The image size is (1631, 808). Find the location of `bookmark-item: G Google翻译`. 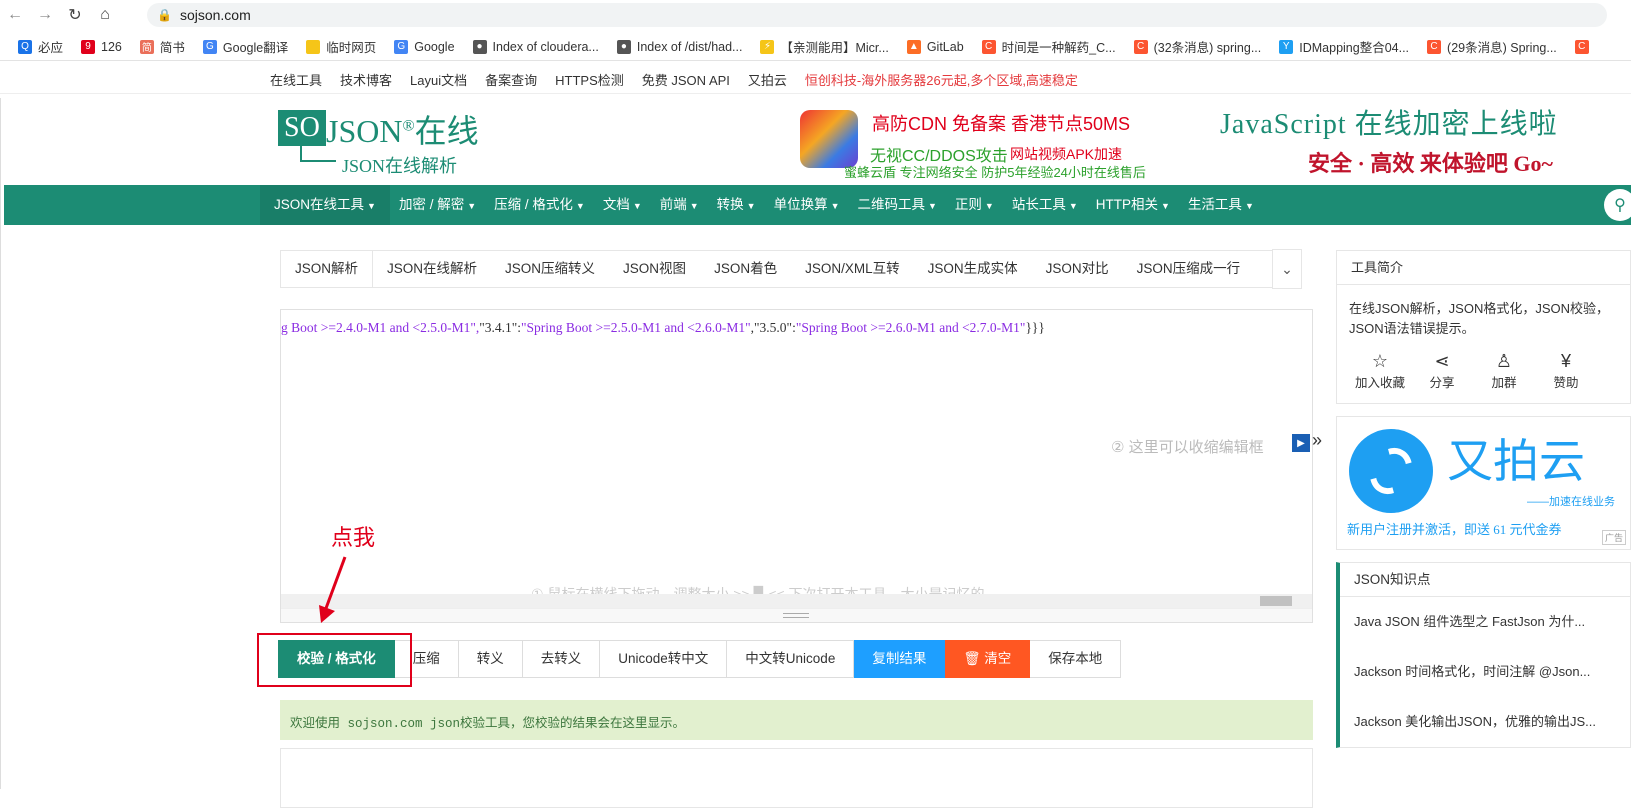

bookmark-item: G Google翻译 is located at coordinates (245, 46).